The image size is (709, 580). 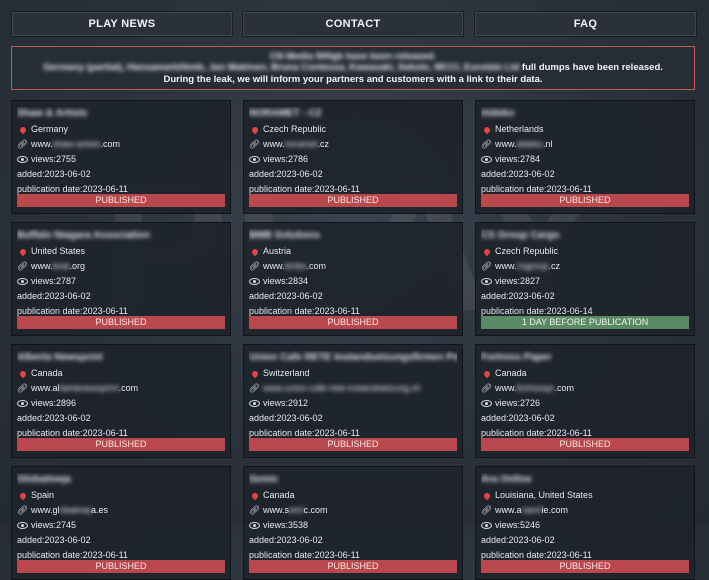 What do you see at coordinates (585, 24) in the screenshot?
I see `nav-faq-button: FAQ` at bounding box center [585, 24].